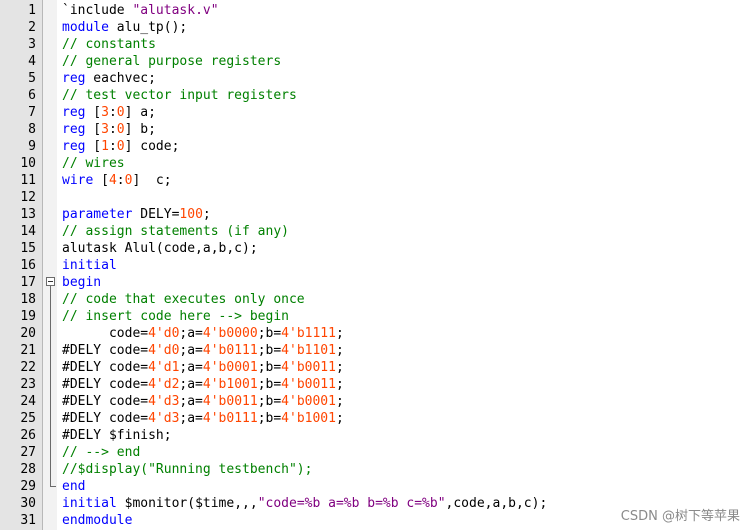 The image size is (750, 530). I want to click on code-text: end, so click(73, 486).